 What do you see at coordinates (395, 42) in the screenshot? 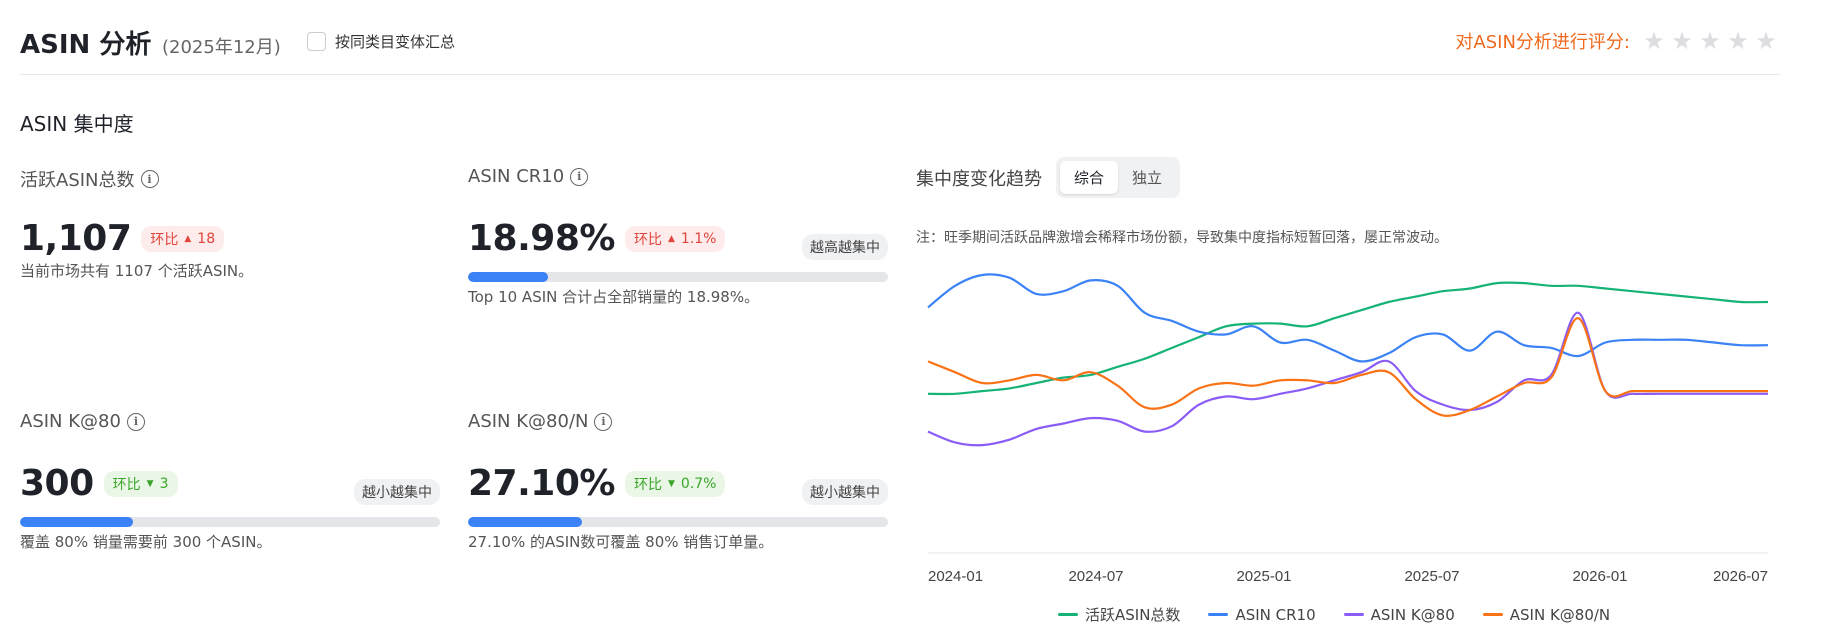
I see `group-variants-label: 按同类目变体汇总` at bounding box center [395, 42].